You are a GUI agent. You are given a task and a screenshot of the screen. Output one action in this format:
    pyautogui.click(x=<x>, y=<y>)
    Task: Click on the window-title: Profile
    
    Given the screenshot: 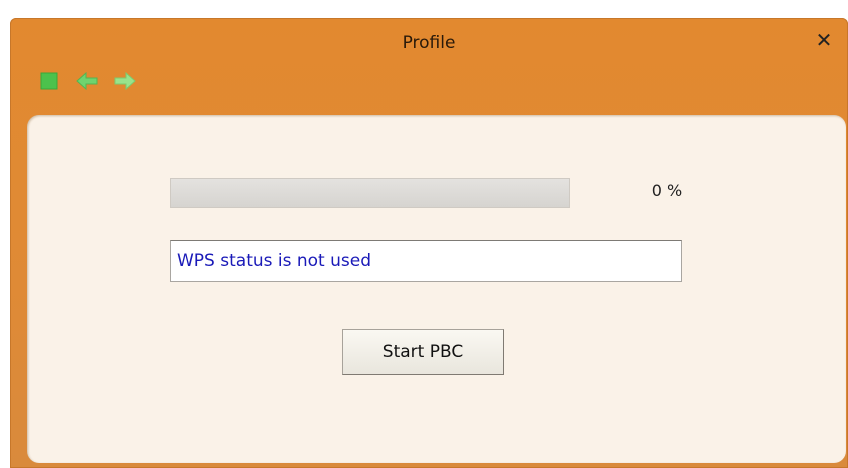 What is the action you would take?
    pyautogui.click(x=429, y=43)
    